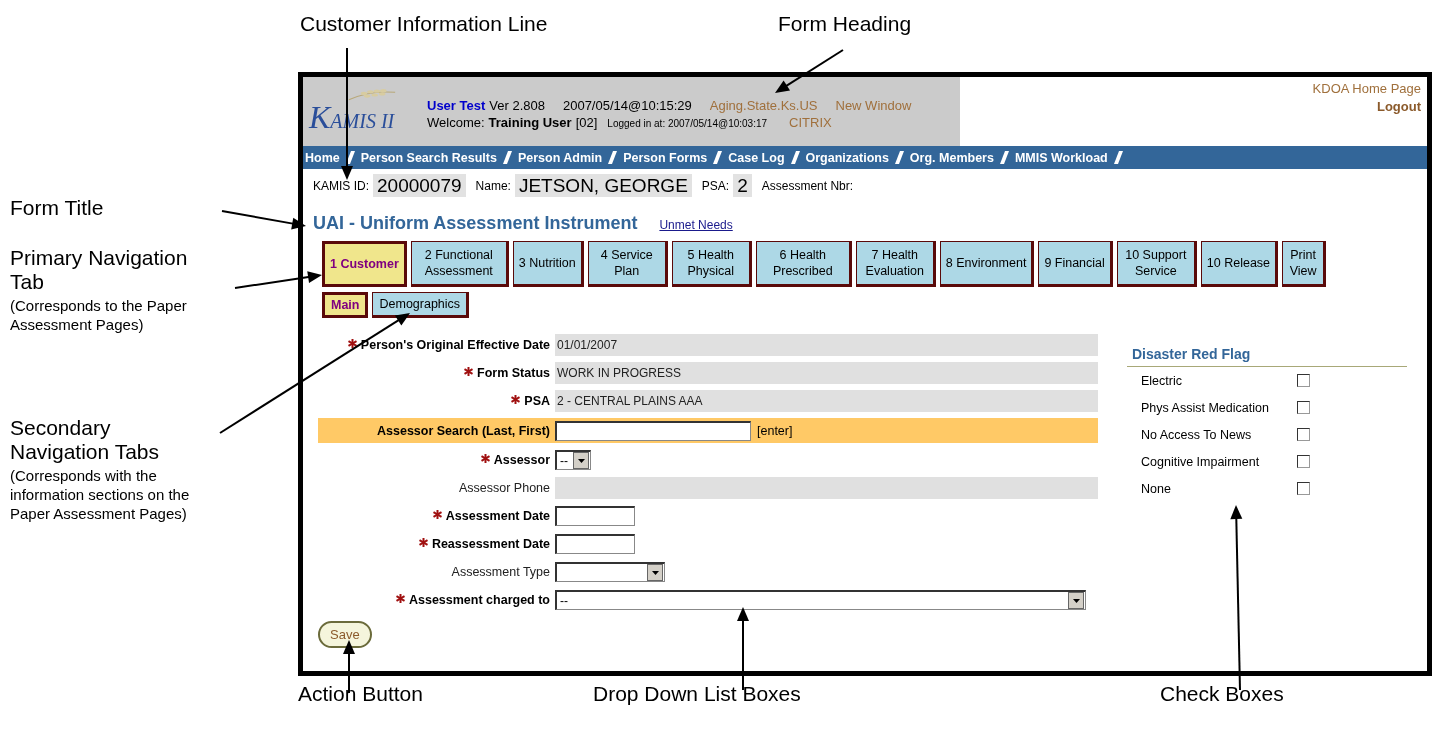  Describe the element at coordinates (627, 105) in the screenshot. I see `datetime-text: 2007/05/14@10:15:29` at that location.